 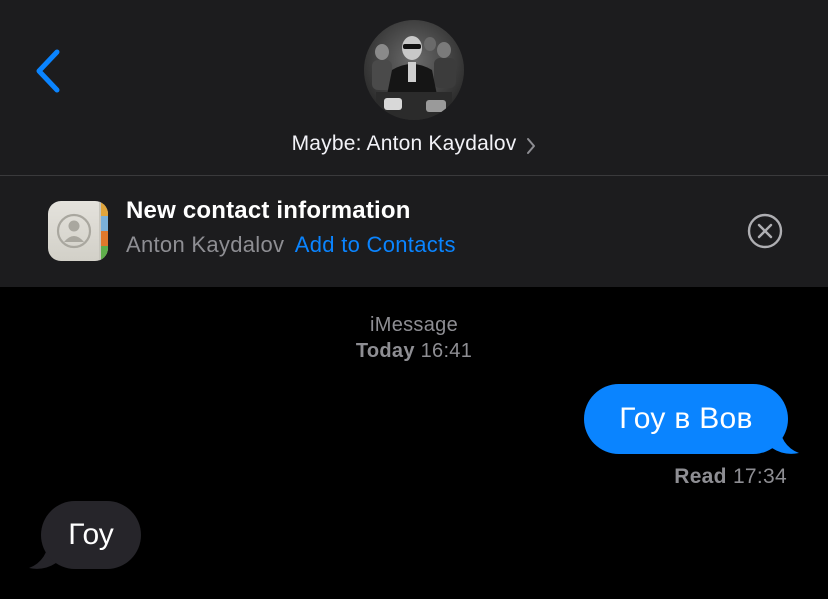 I want to click on contacts-app-icon, so click(x=78, y=231).